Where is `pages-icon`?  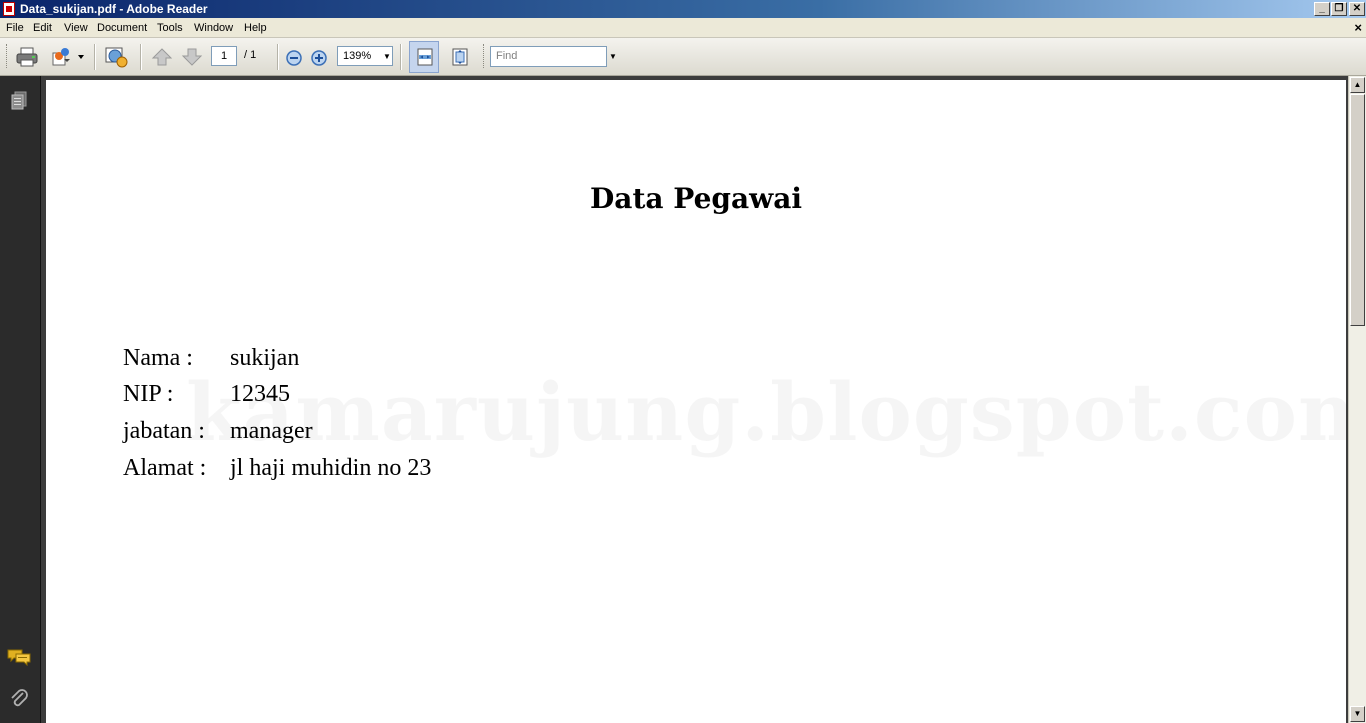 pages-icon is located at coordinates (19, 101).